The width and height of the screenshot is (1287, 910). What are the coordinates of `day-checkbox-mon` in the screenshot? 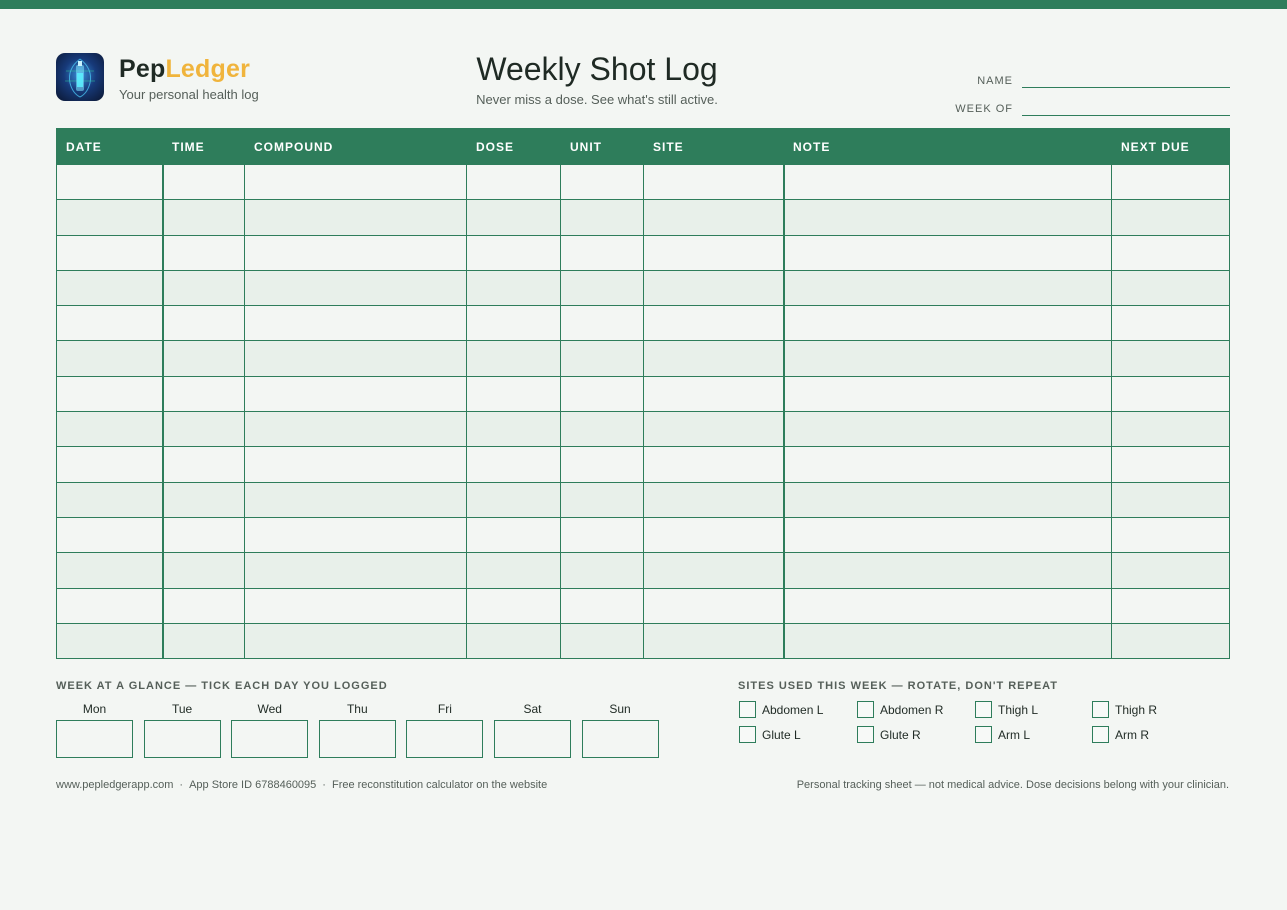 It's located at (94, 739).